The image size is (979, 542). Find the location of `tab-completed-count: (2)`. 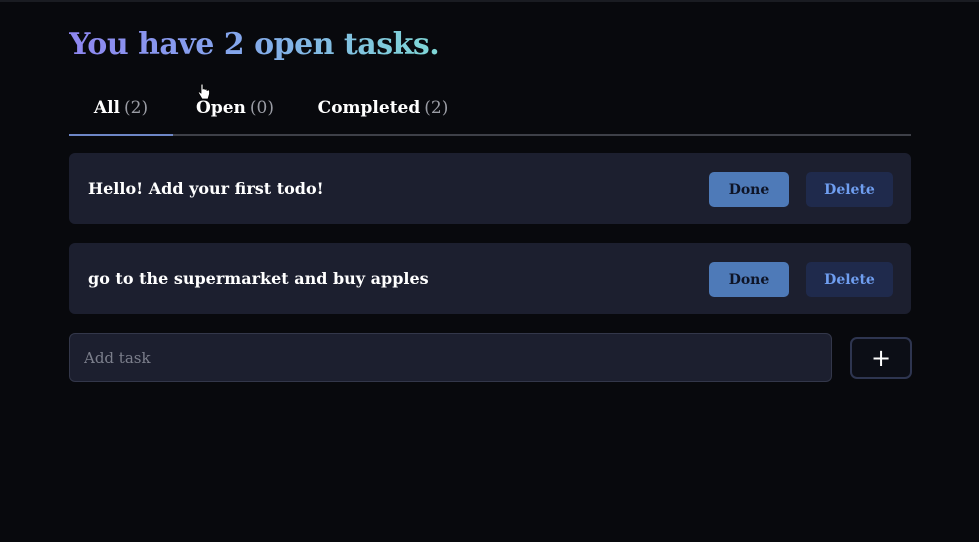

tab-completed-count: (2) is located at coordinates (436, 108).